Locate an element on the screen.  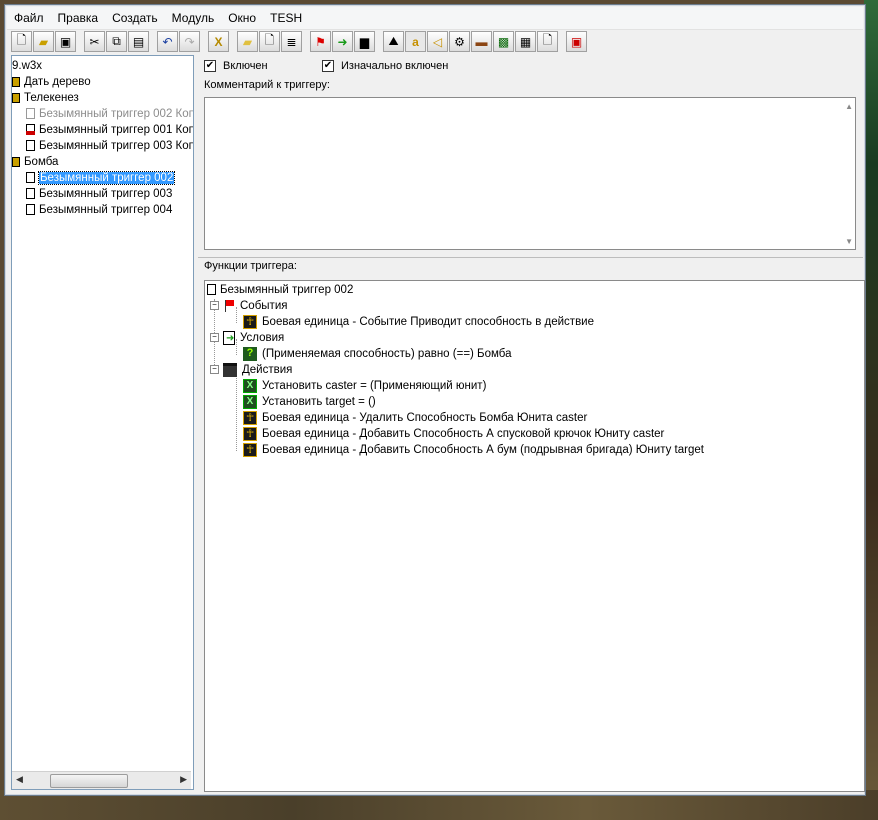
open-icon: ▰ is located at coordinates (43, 41).